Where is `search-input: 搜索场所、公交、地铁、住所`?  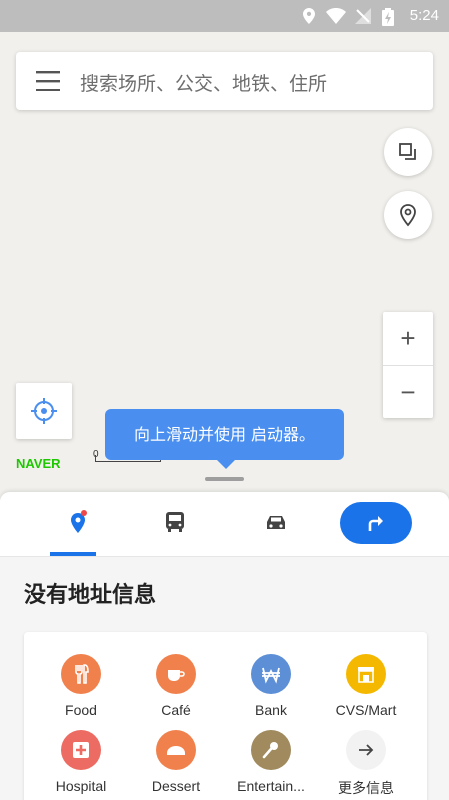 search-input: 搜索场所、公交、地铁、住所 is located at coordinates (203, 82).